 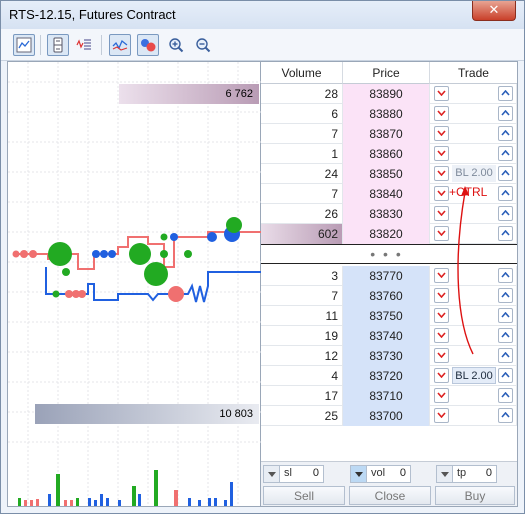 What do you see at coordinates (386, 134) in the screenshot?
I see `price-cell: 83870` at bounding box center [386, 134].